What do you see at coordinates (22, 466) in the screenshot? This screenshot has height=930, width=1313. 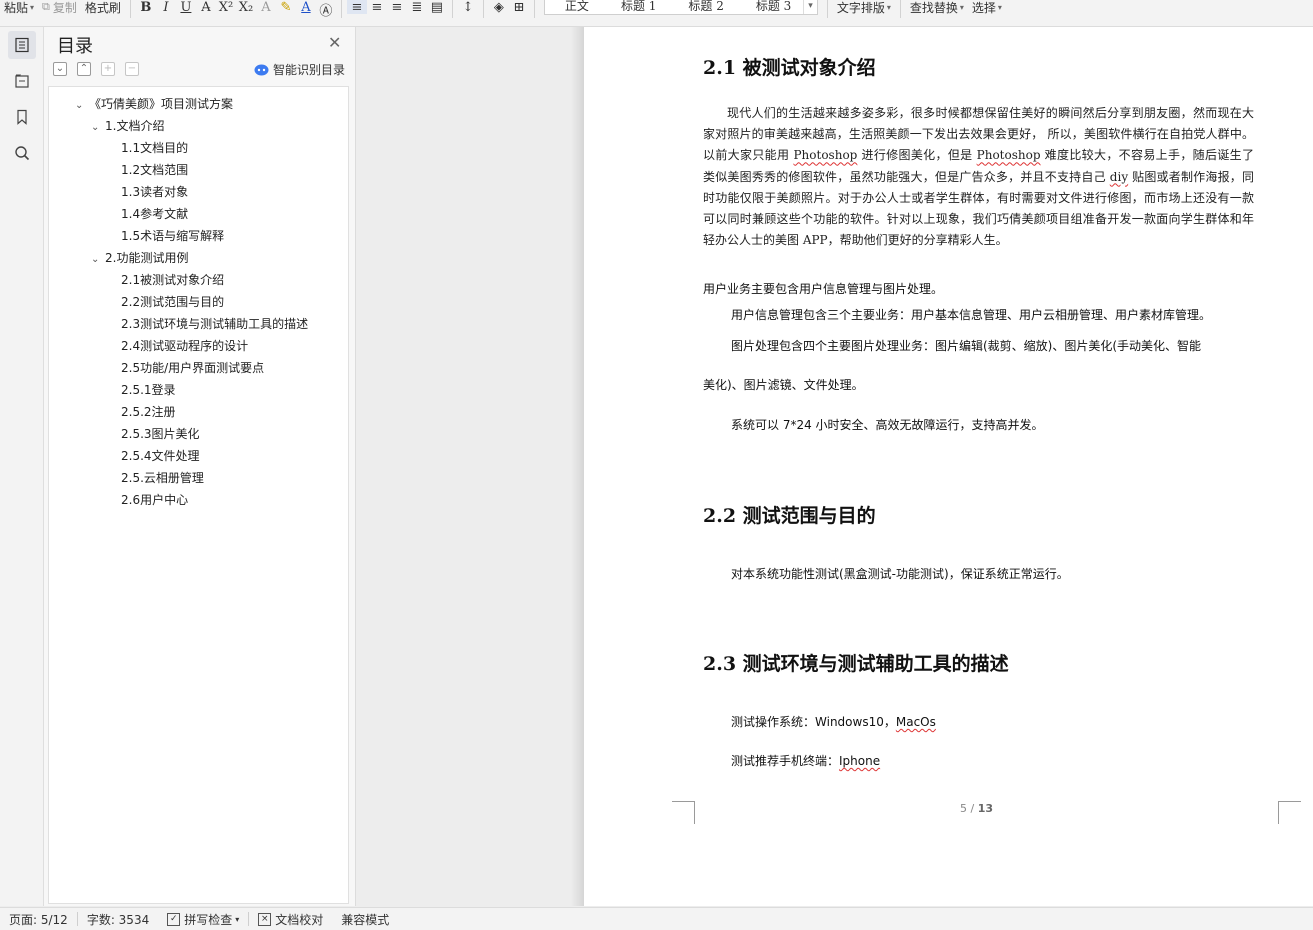 I see `navigation-rail` at bounding box center [22, 466].